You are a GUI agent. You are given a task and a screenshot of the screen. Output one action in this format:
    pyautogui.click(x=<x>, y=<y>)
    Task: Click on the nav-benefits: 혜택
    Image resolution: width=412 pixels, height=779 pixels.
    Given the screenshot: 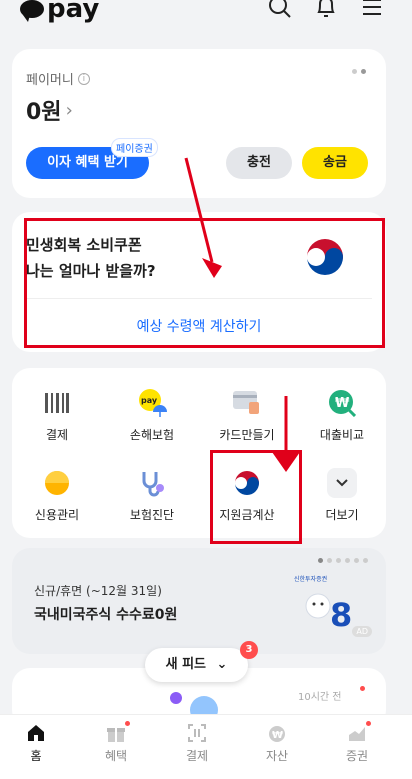 What is the action you would take?
    pyautogui.click(x=116, y=742)
    